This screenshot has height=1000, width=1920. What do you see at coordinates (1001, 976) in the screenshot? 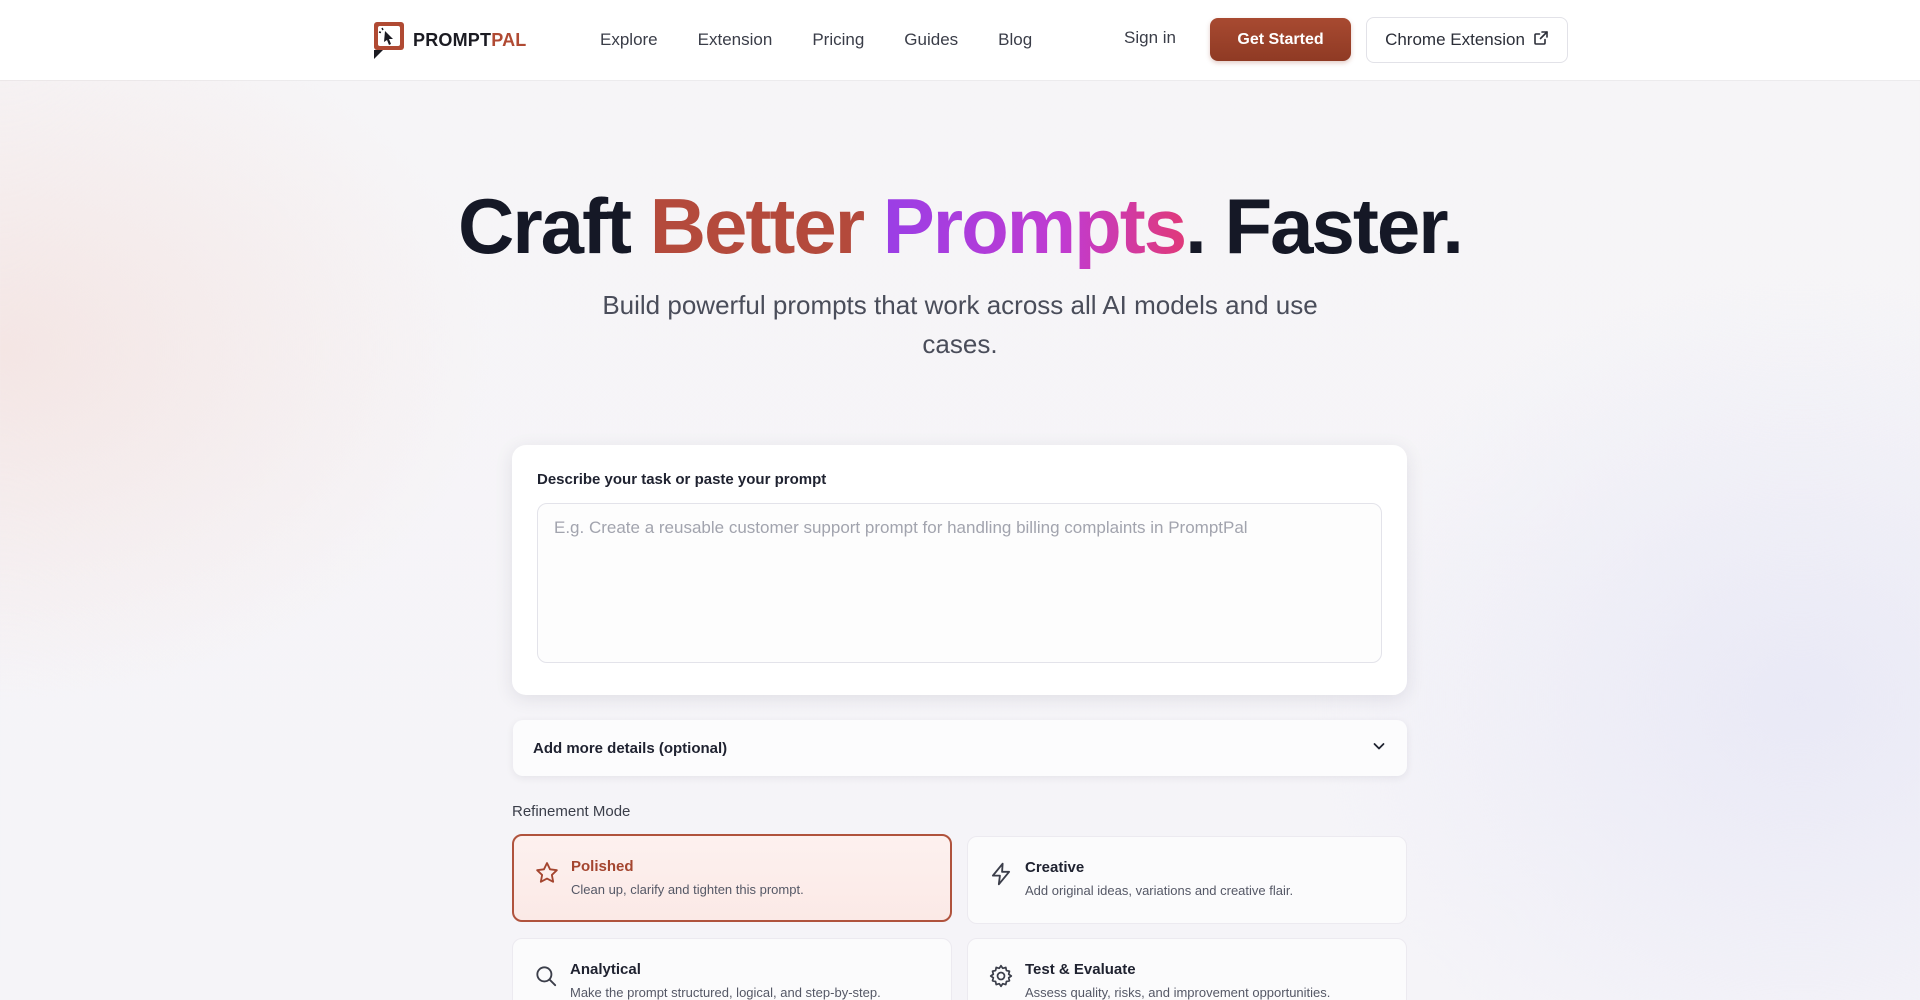
I see `gear-icon` at bounding box center [1001, 976].